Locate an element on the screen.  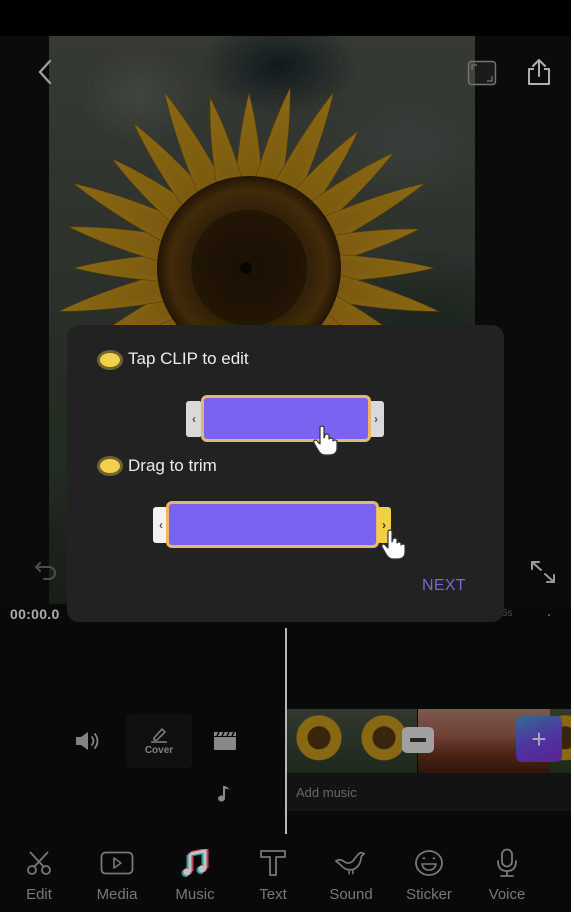
add-clip-button: + is located at coordinates (539, 739).